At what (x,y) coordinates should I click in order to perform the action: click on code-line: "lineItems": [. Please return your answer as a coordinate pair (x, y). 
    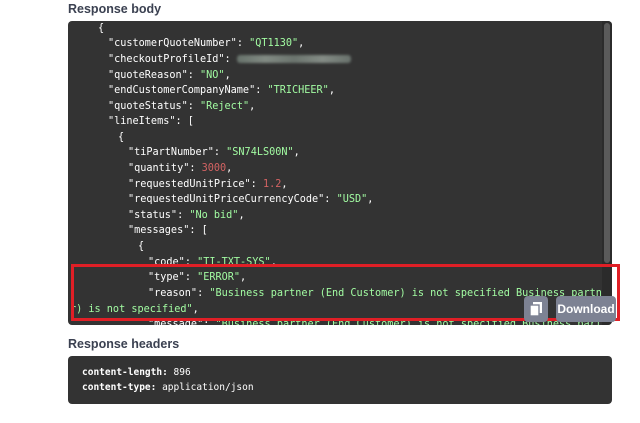
    Looking at the image, I should click on (151, 122).